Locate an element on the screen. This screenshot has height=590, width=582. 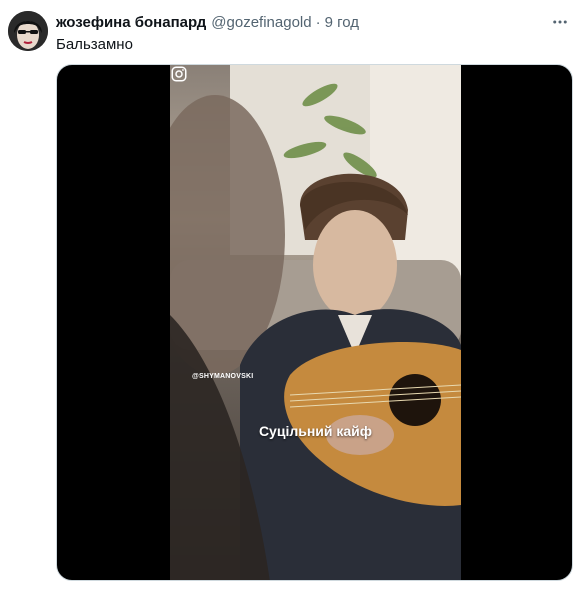
tweet-timestamp: 9 год is located at coordinates (342, 22).